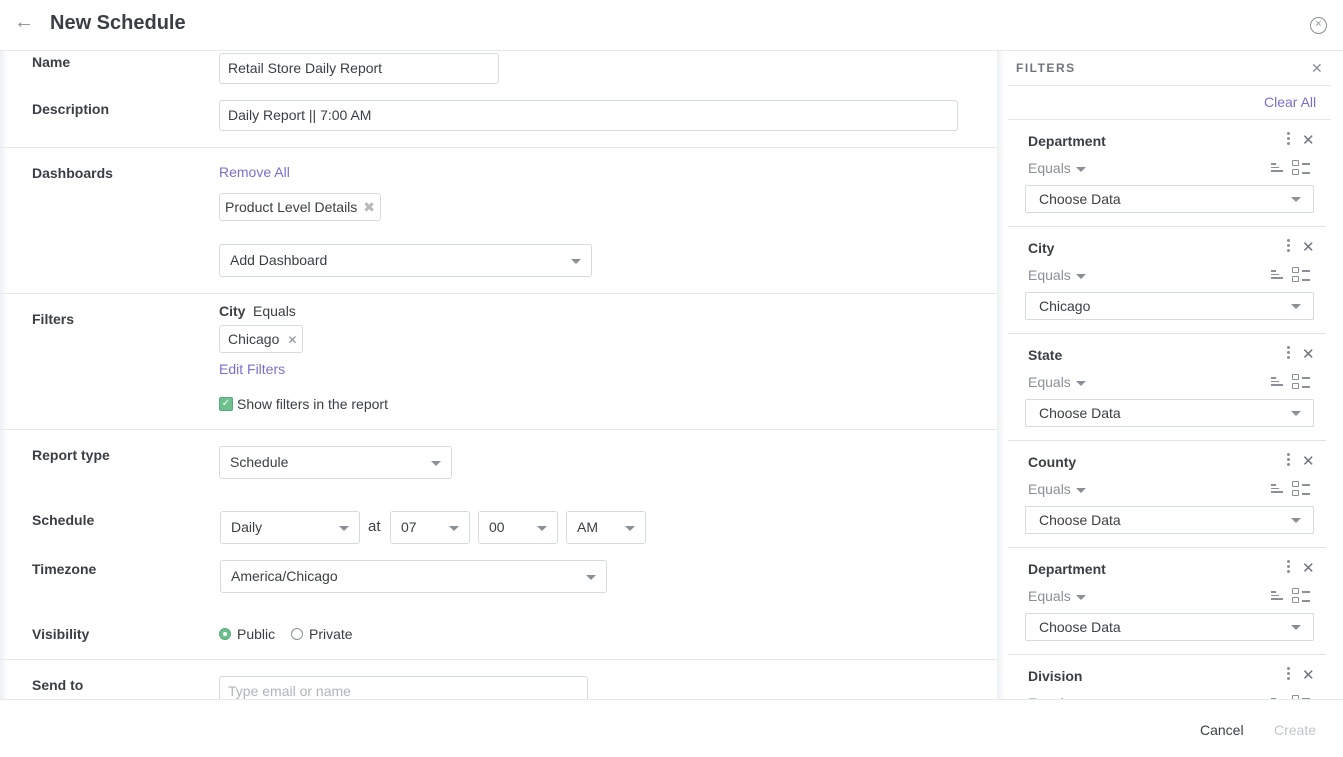  I want to click on dashboards-label: Dashboards, so click(72, 173).